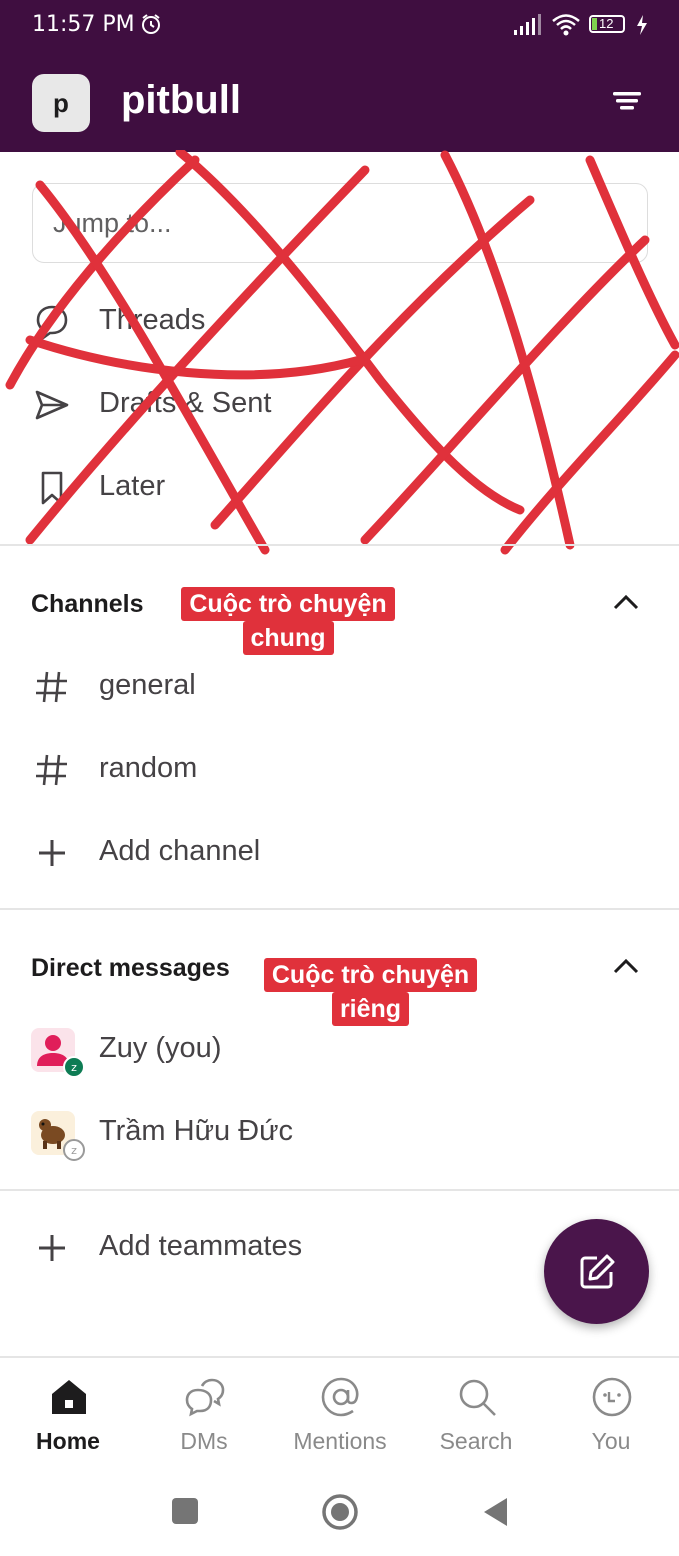  Describe the element at coordinates (205, 1397) in the screenshot. I see `dms-icon` at that location.